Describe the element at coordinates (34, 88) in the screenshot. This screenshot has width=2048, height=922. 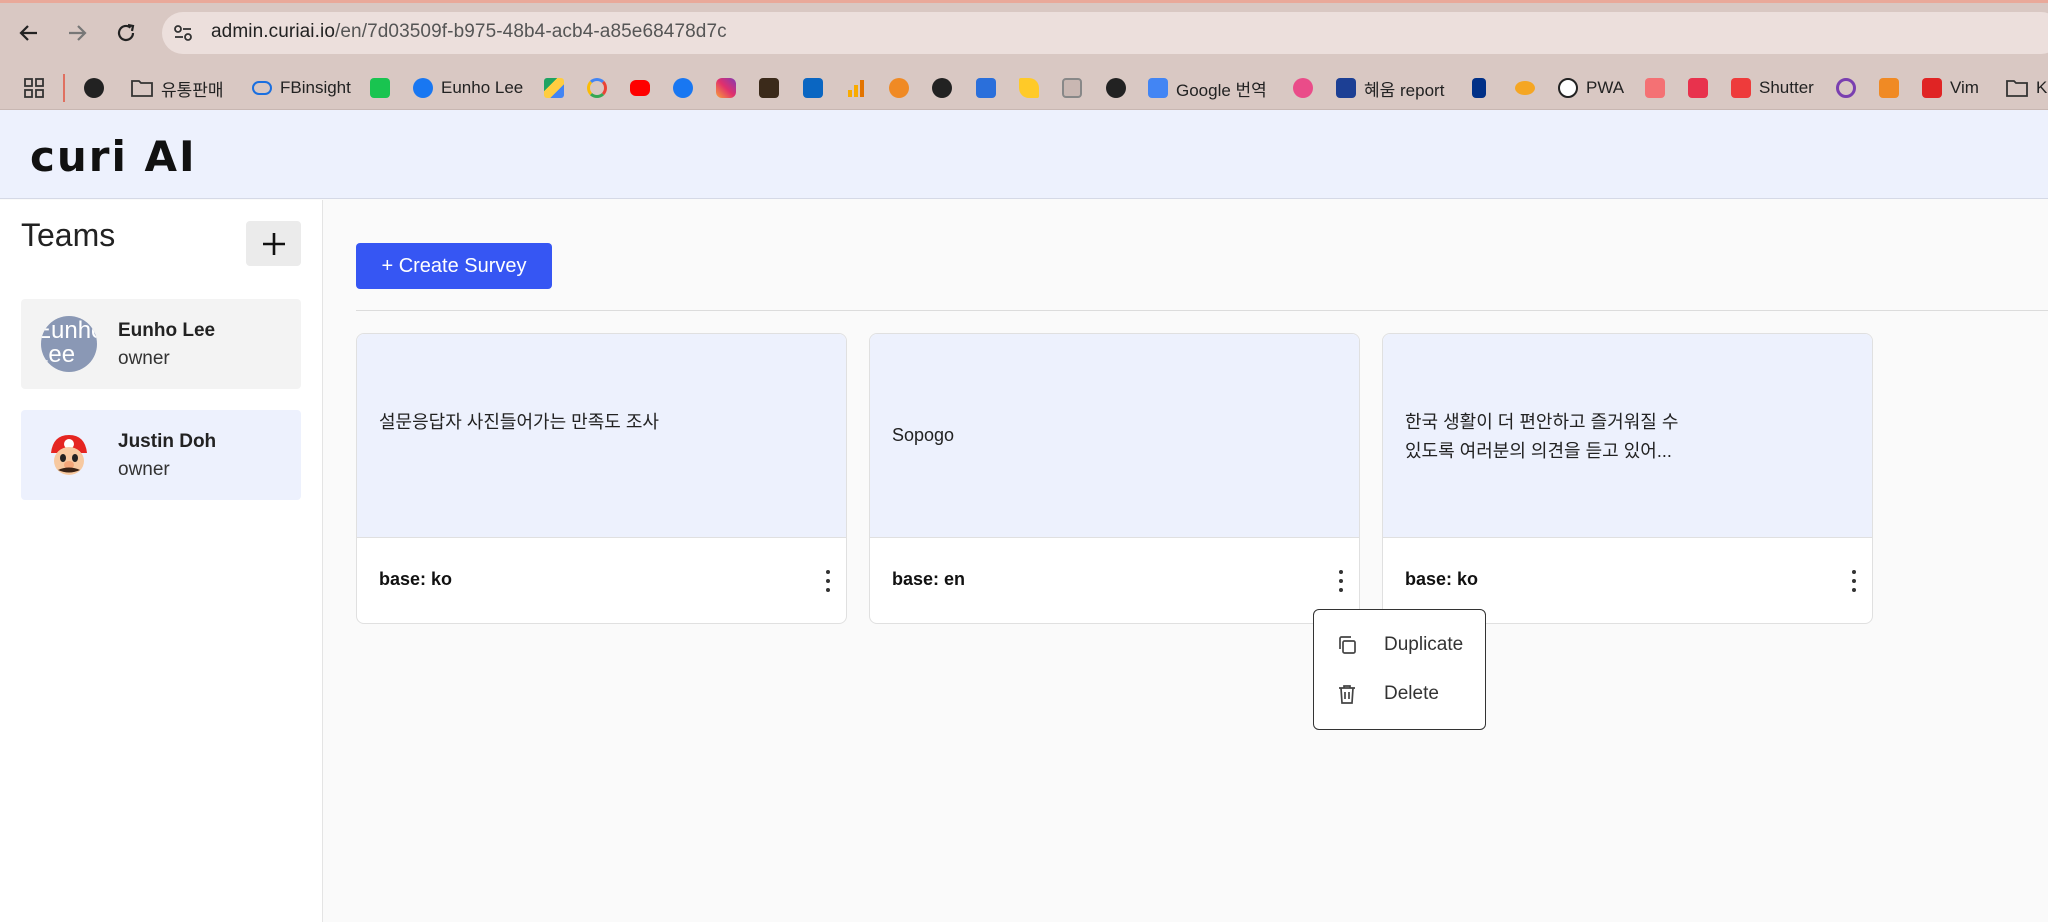
I see `bookmark-apps` at that location.